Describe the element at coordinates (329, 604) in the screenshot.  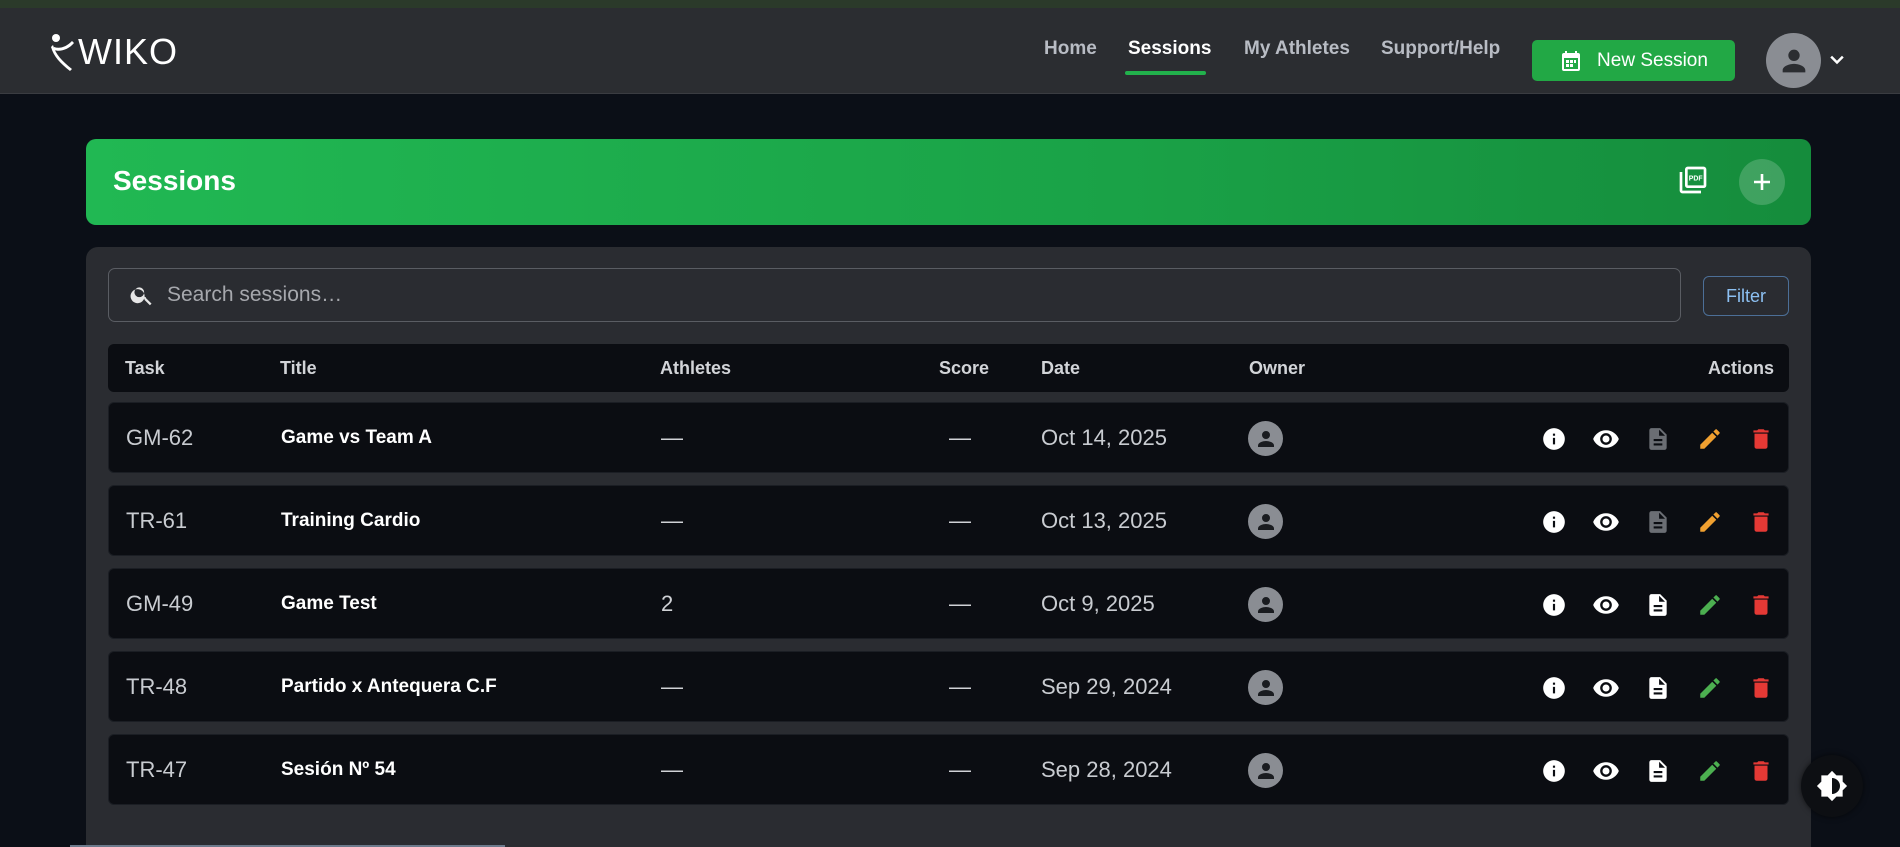
I see `session-title: Game Test` at that location.